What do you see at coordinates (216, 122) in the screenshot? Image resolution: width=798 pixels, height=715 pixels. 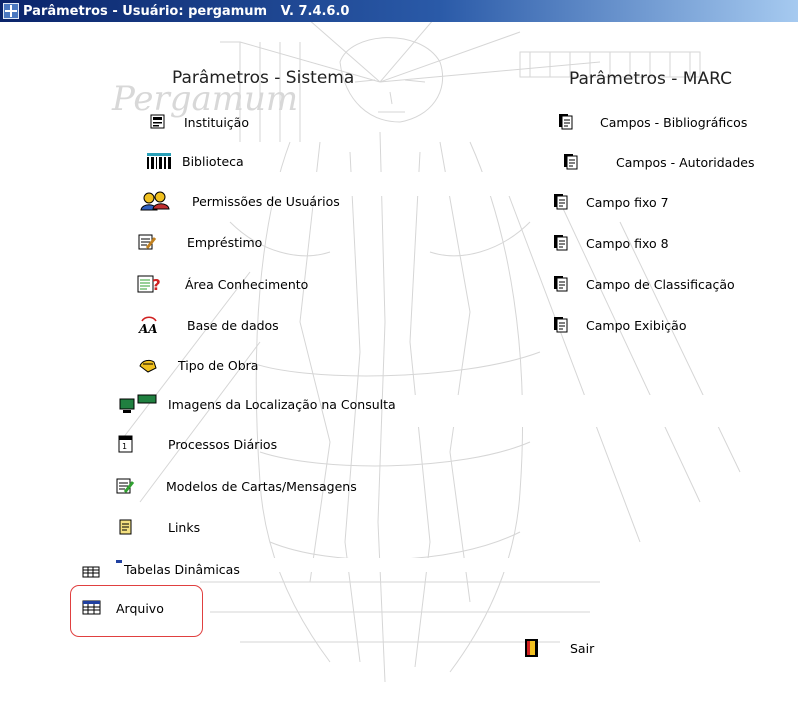 I see `menu-item-label: Instituição` at bounding box center [216, 122].